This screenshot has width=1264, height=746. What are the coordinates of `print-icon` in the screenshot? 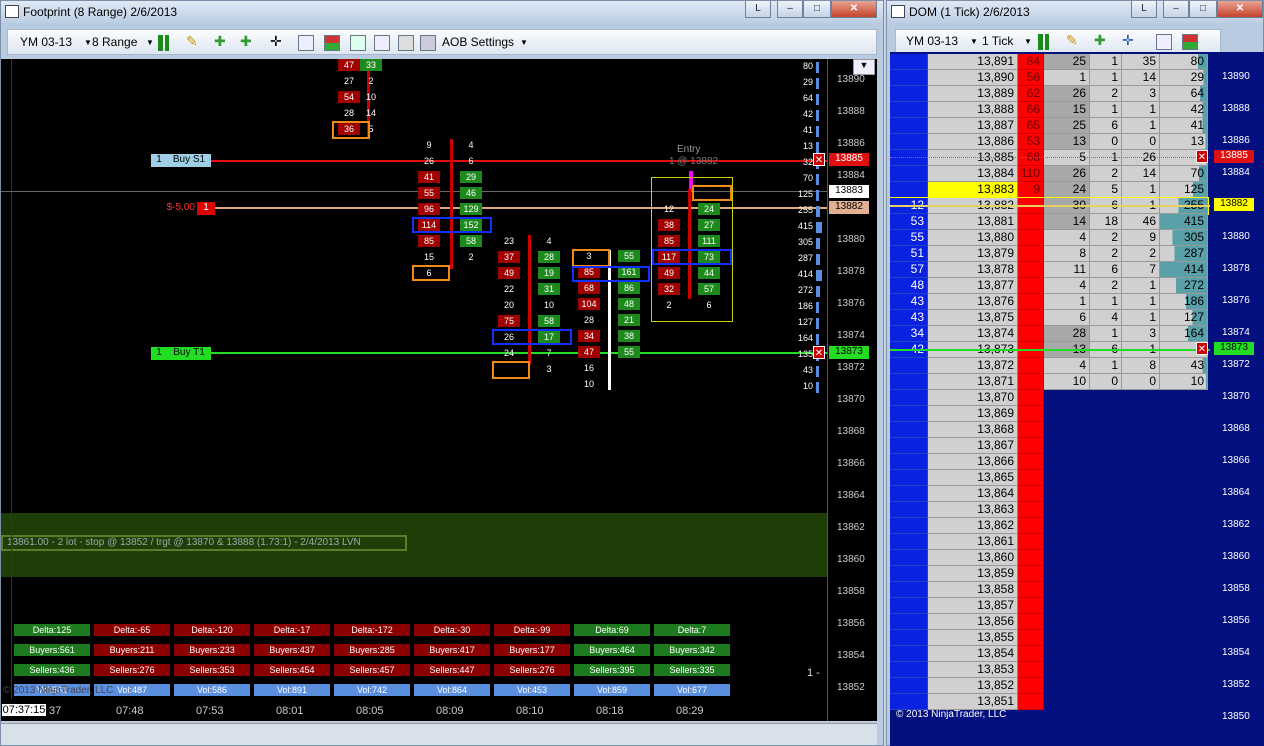 It's located at (406, 43).